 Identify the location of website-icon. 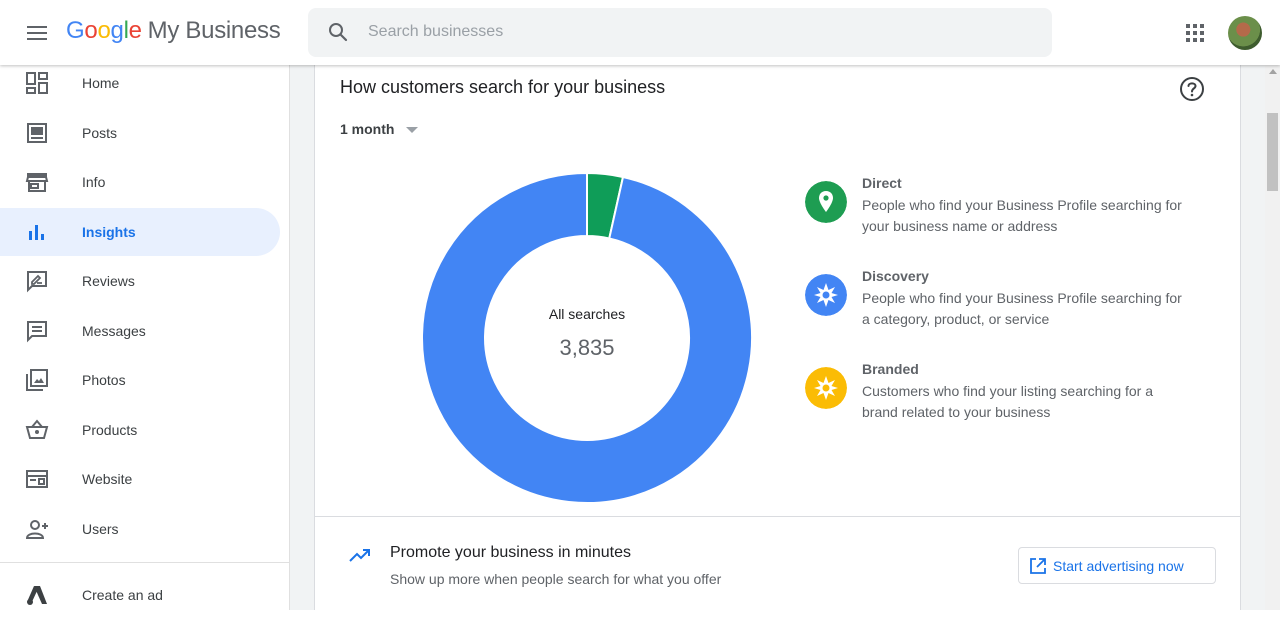
(37, 479).